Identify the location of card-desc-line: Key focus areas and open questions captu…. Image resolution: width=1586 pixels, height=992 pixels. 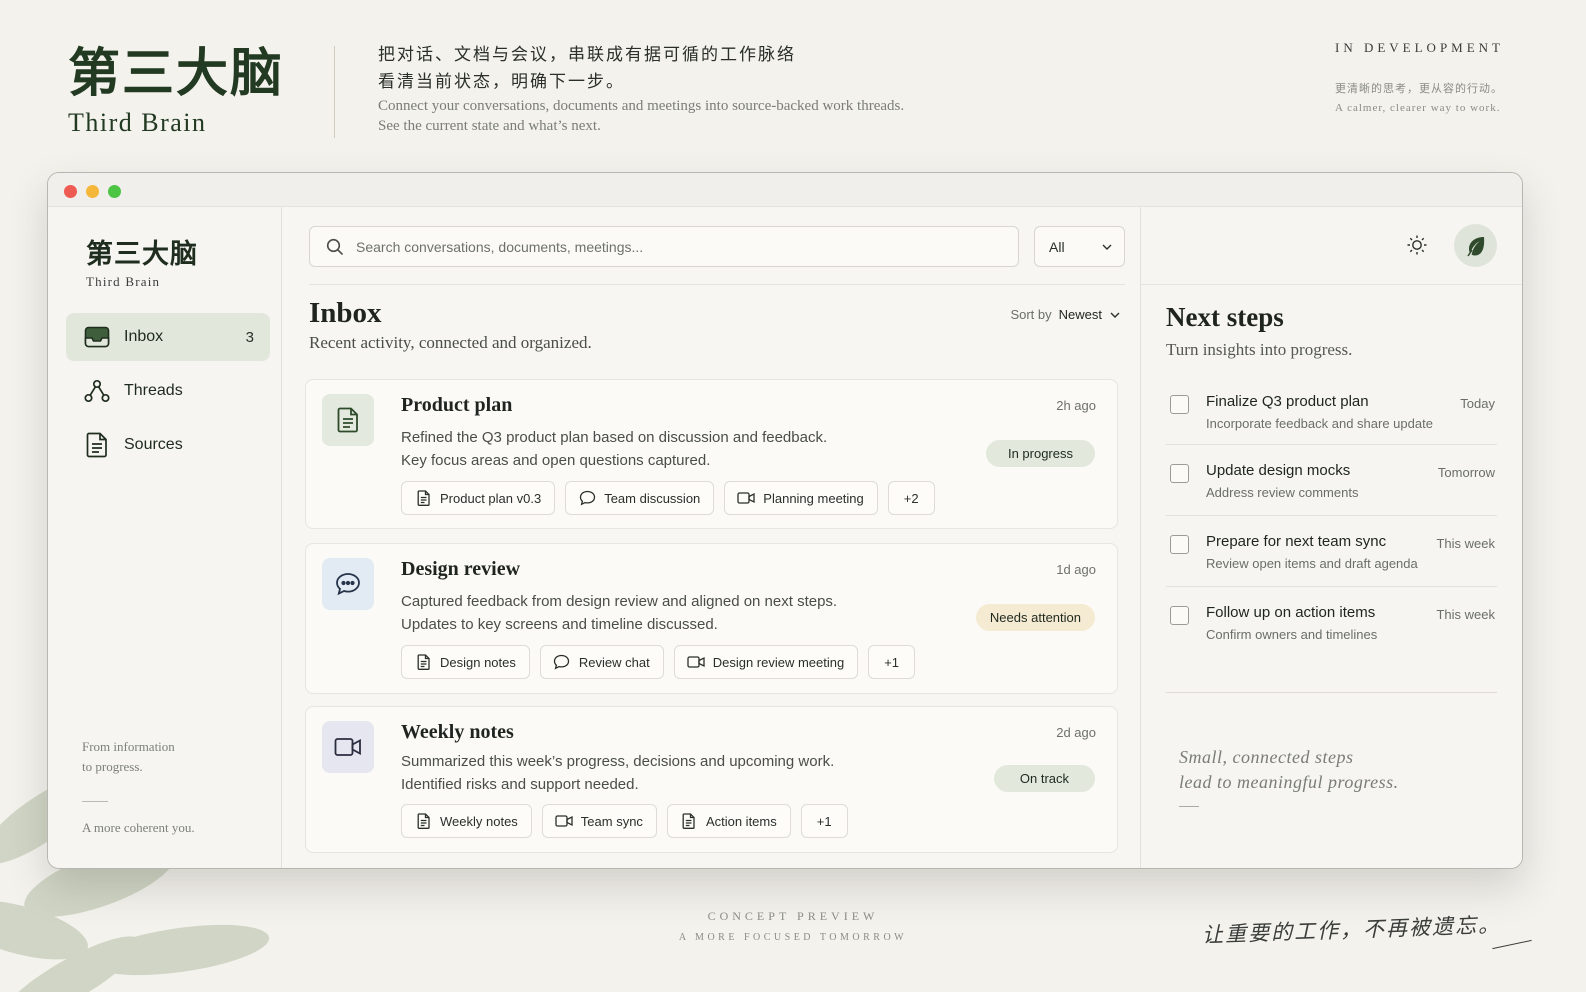
(556, 460).